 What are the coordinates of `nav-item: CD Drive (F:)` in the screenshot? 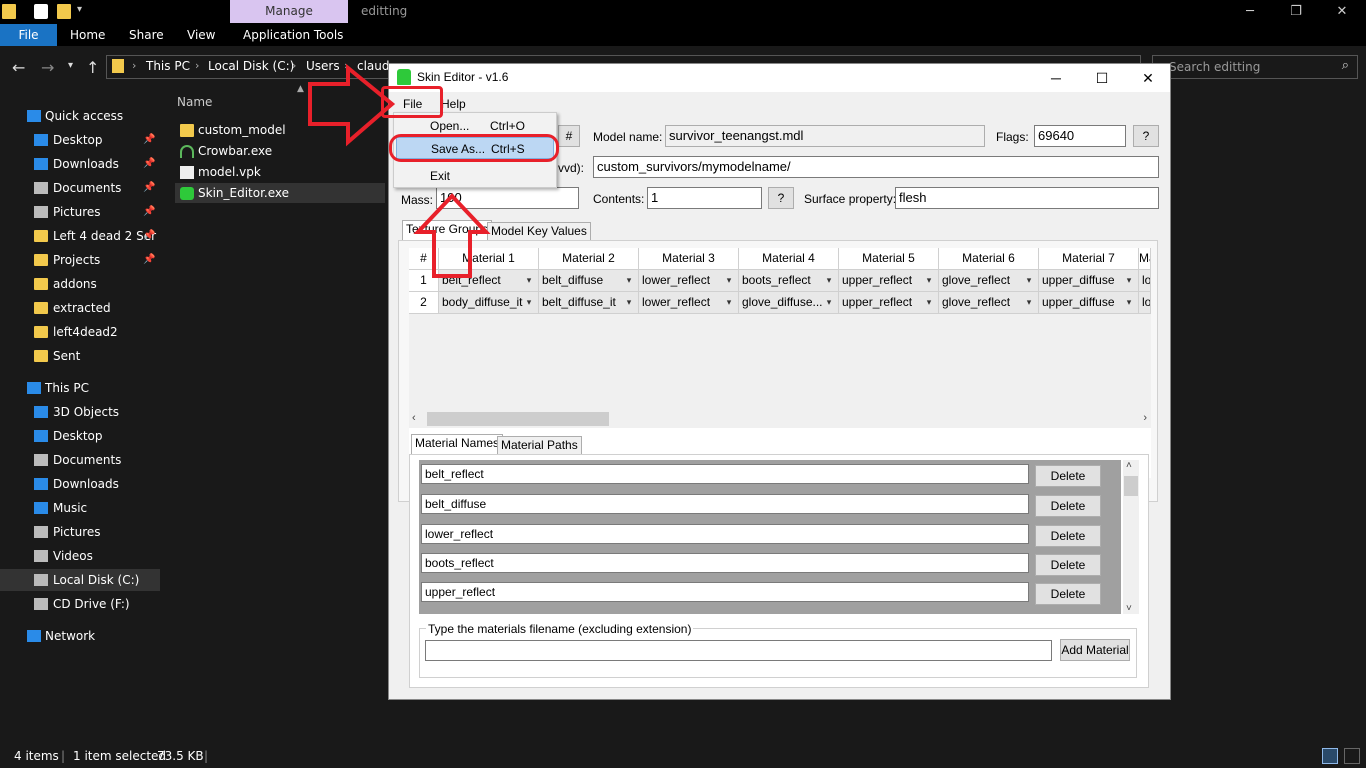 It's located at (80, 604).